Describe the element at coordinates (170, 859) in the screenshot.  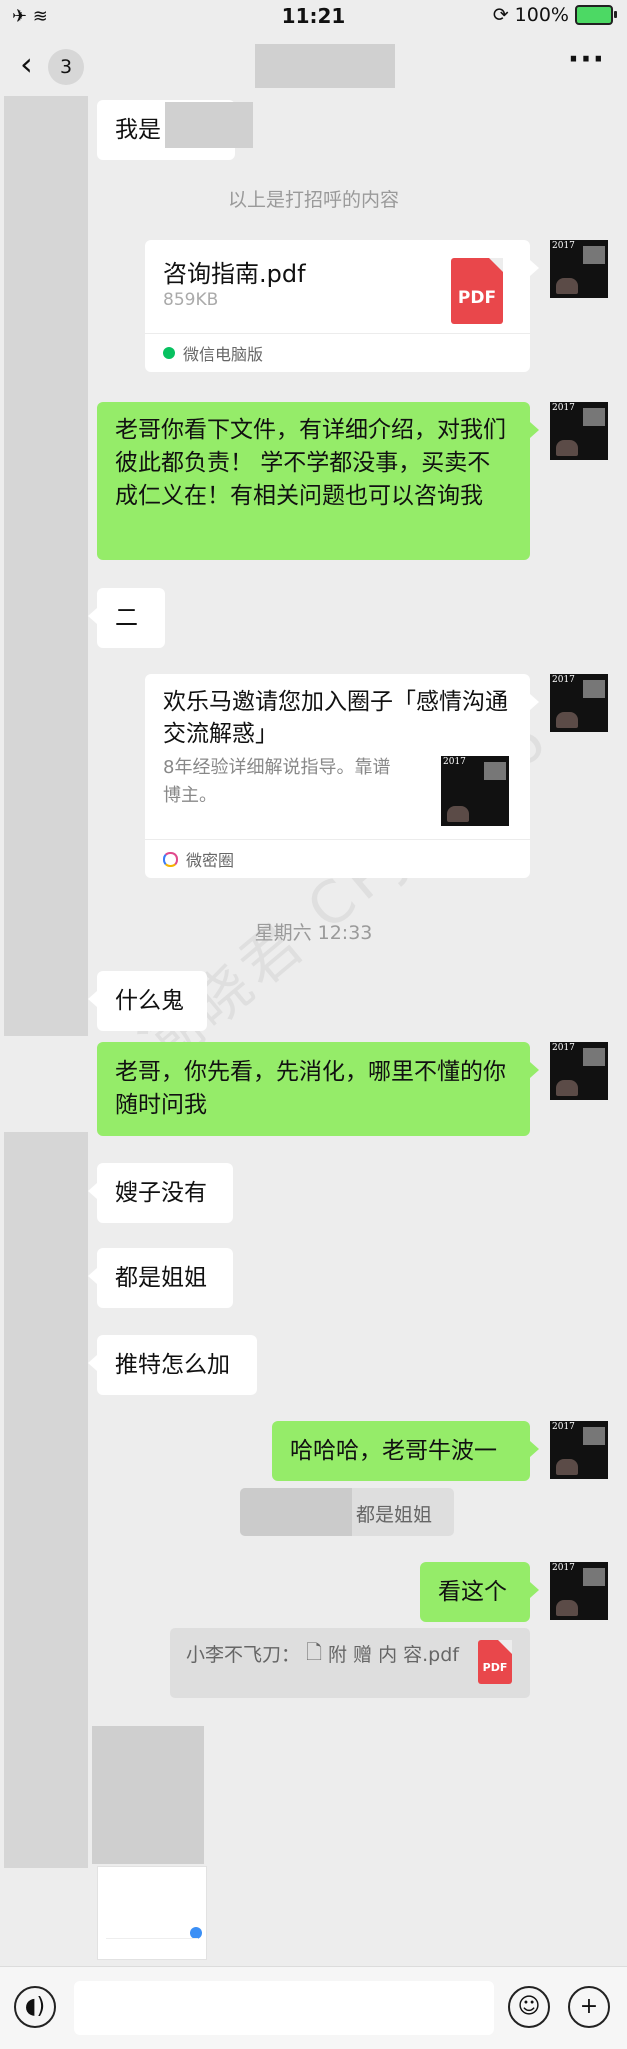
I see `weimiquan-icon` at that location.